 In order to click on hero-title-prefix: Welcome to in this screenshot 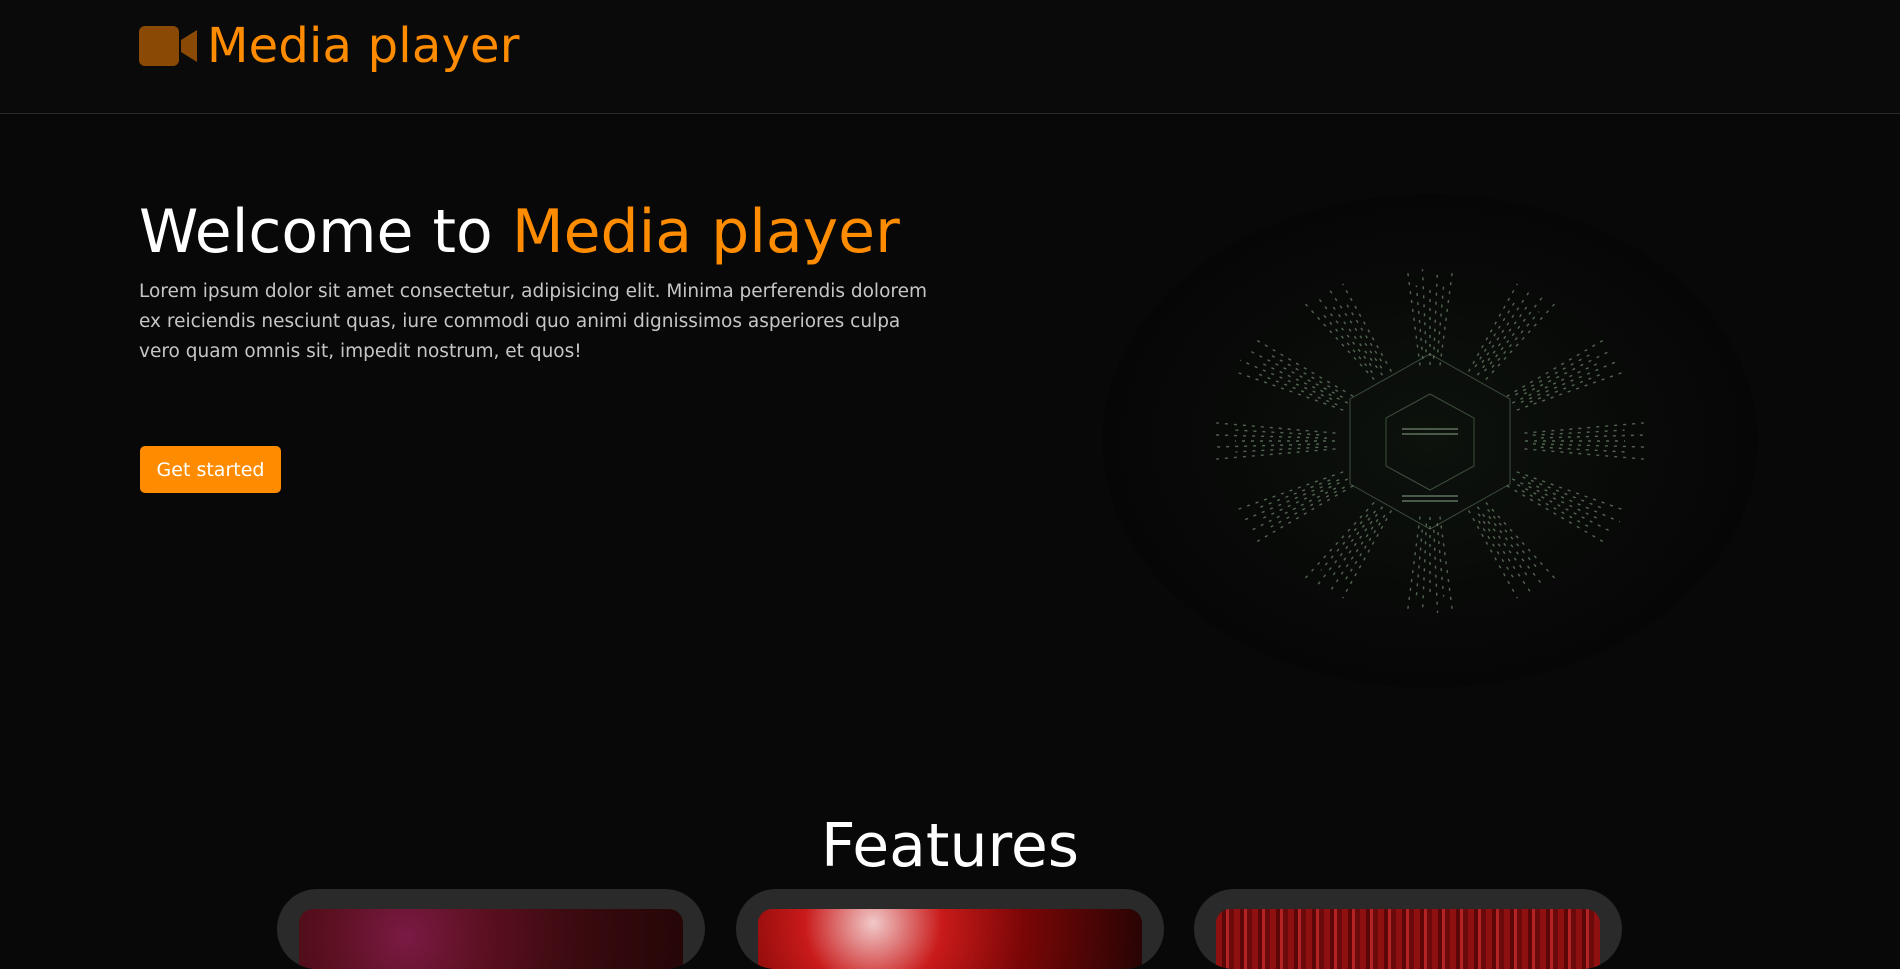, I will do `click(325, 232)`.